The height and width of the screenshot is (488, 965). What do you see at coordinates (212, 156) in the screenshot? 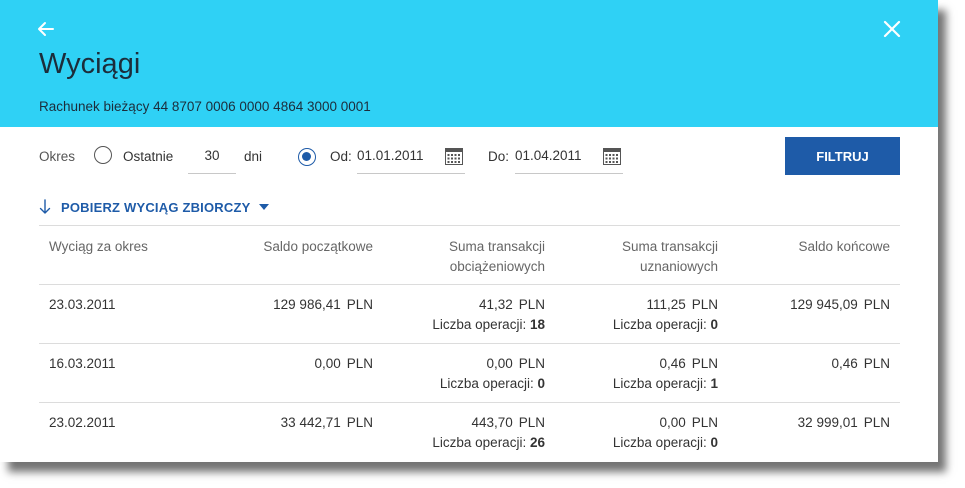
I see `days-input` at bounding box center [212, 156].